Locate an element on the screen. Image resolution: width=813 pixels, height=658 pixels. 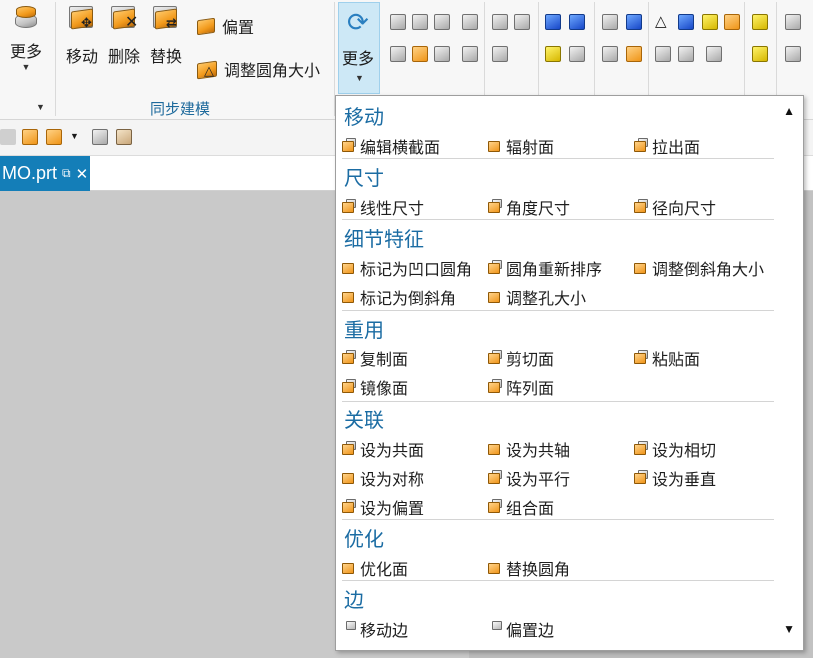
tool-wrench-icon is located at coordinates (577, 54).